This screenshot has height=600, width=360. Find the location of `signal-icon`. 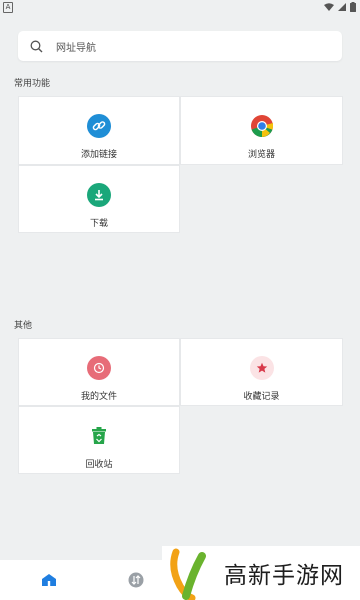

signal-icon is located at coordinates (342, 7).